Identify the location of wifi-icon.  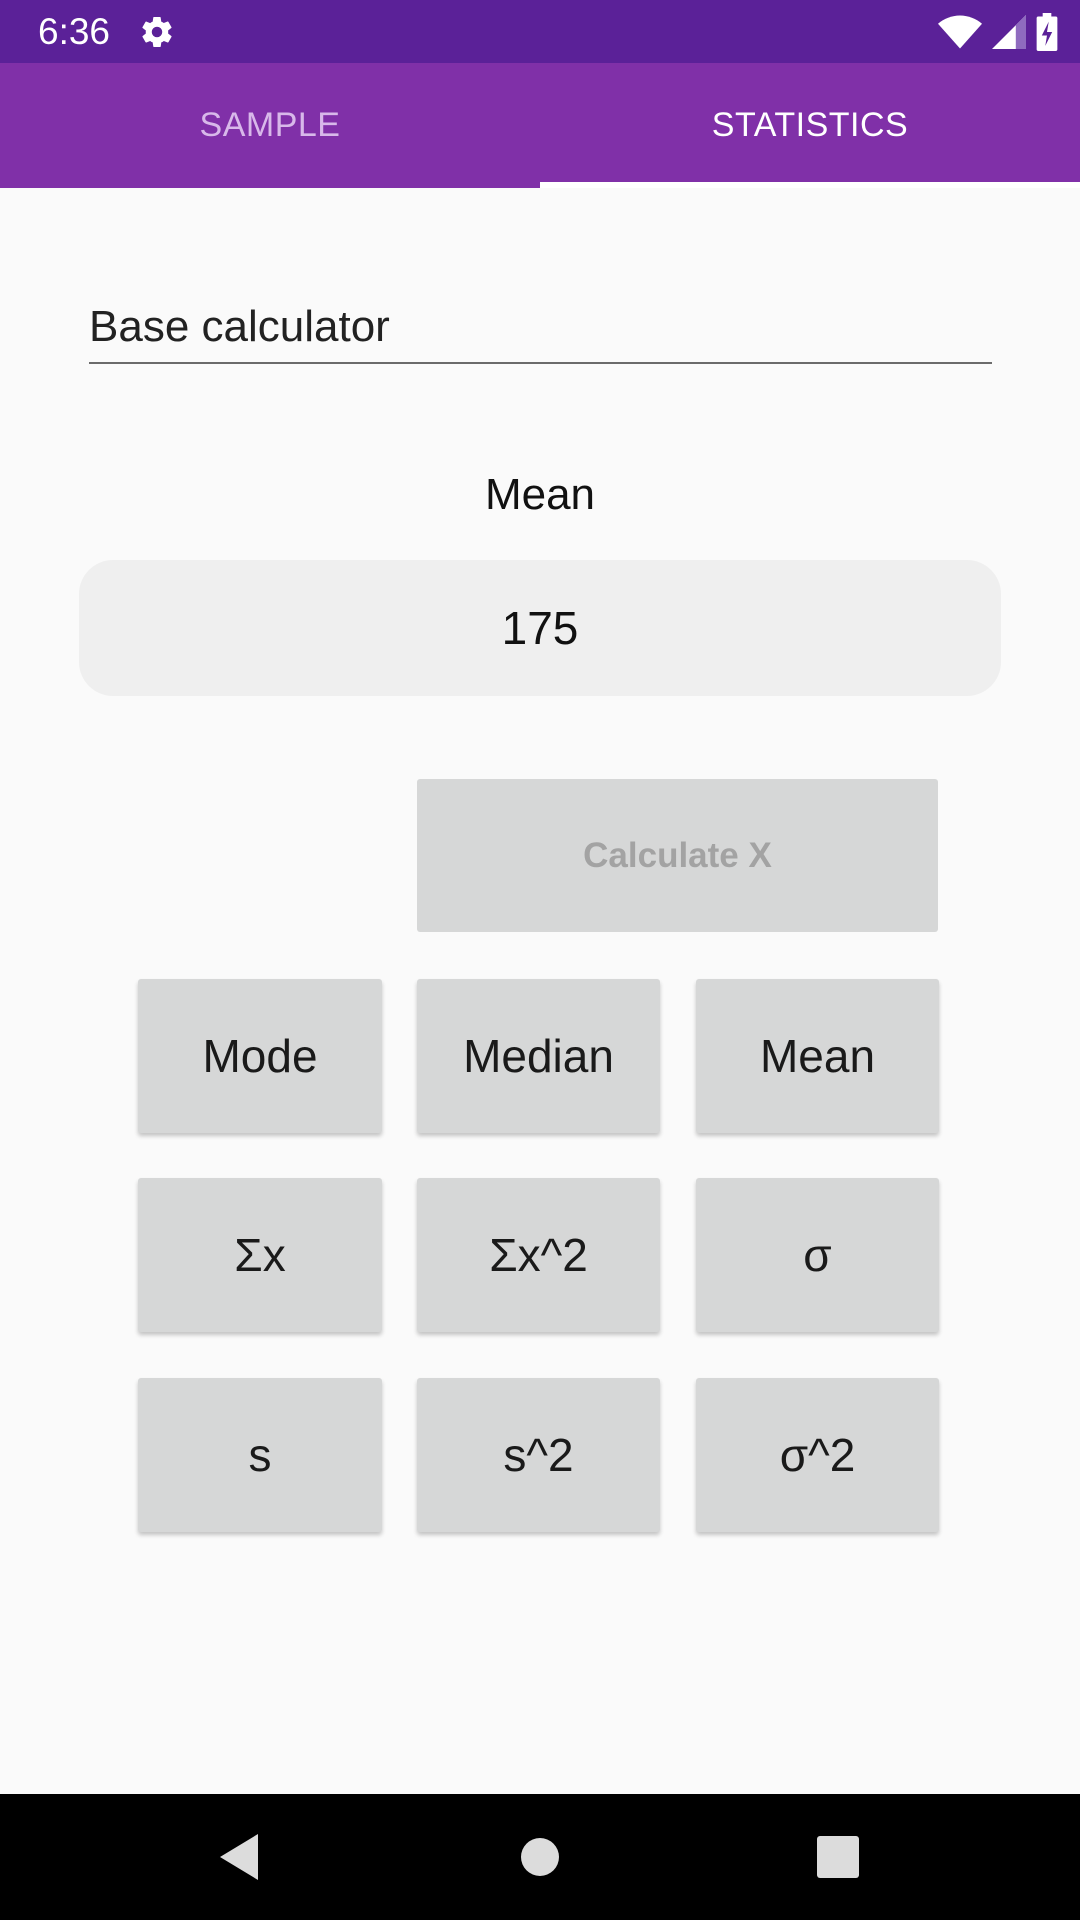
(960, 32).